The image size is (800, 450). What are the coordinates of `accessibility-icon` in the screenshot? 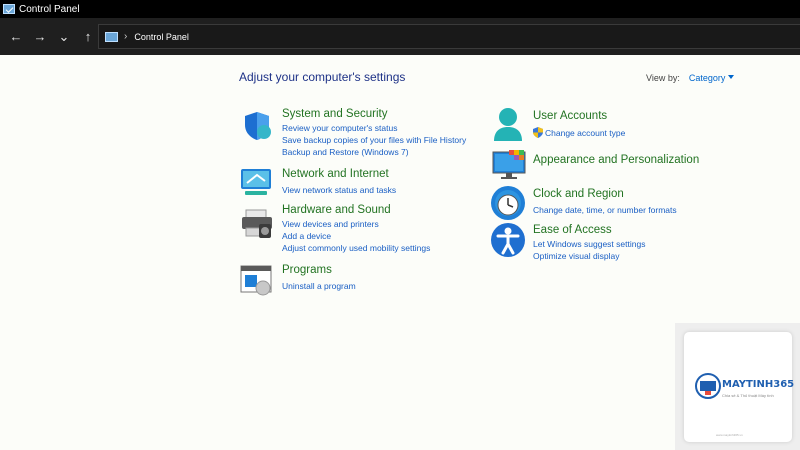 It's located at (508, 242).